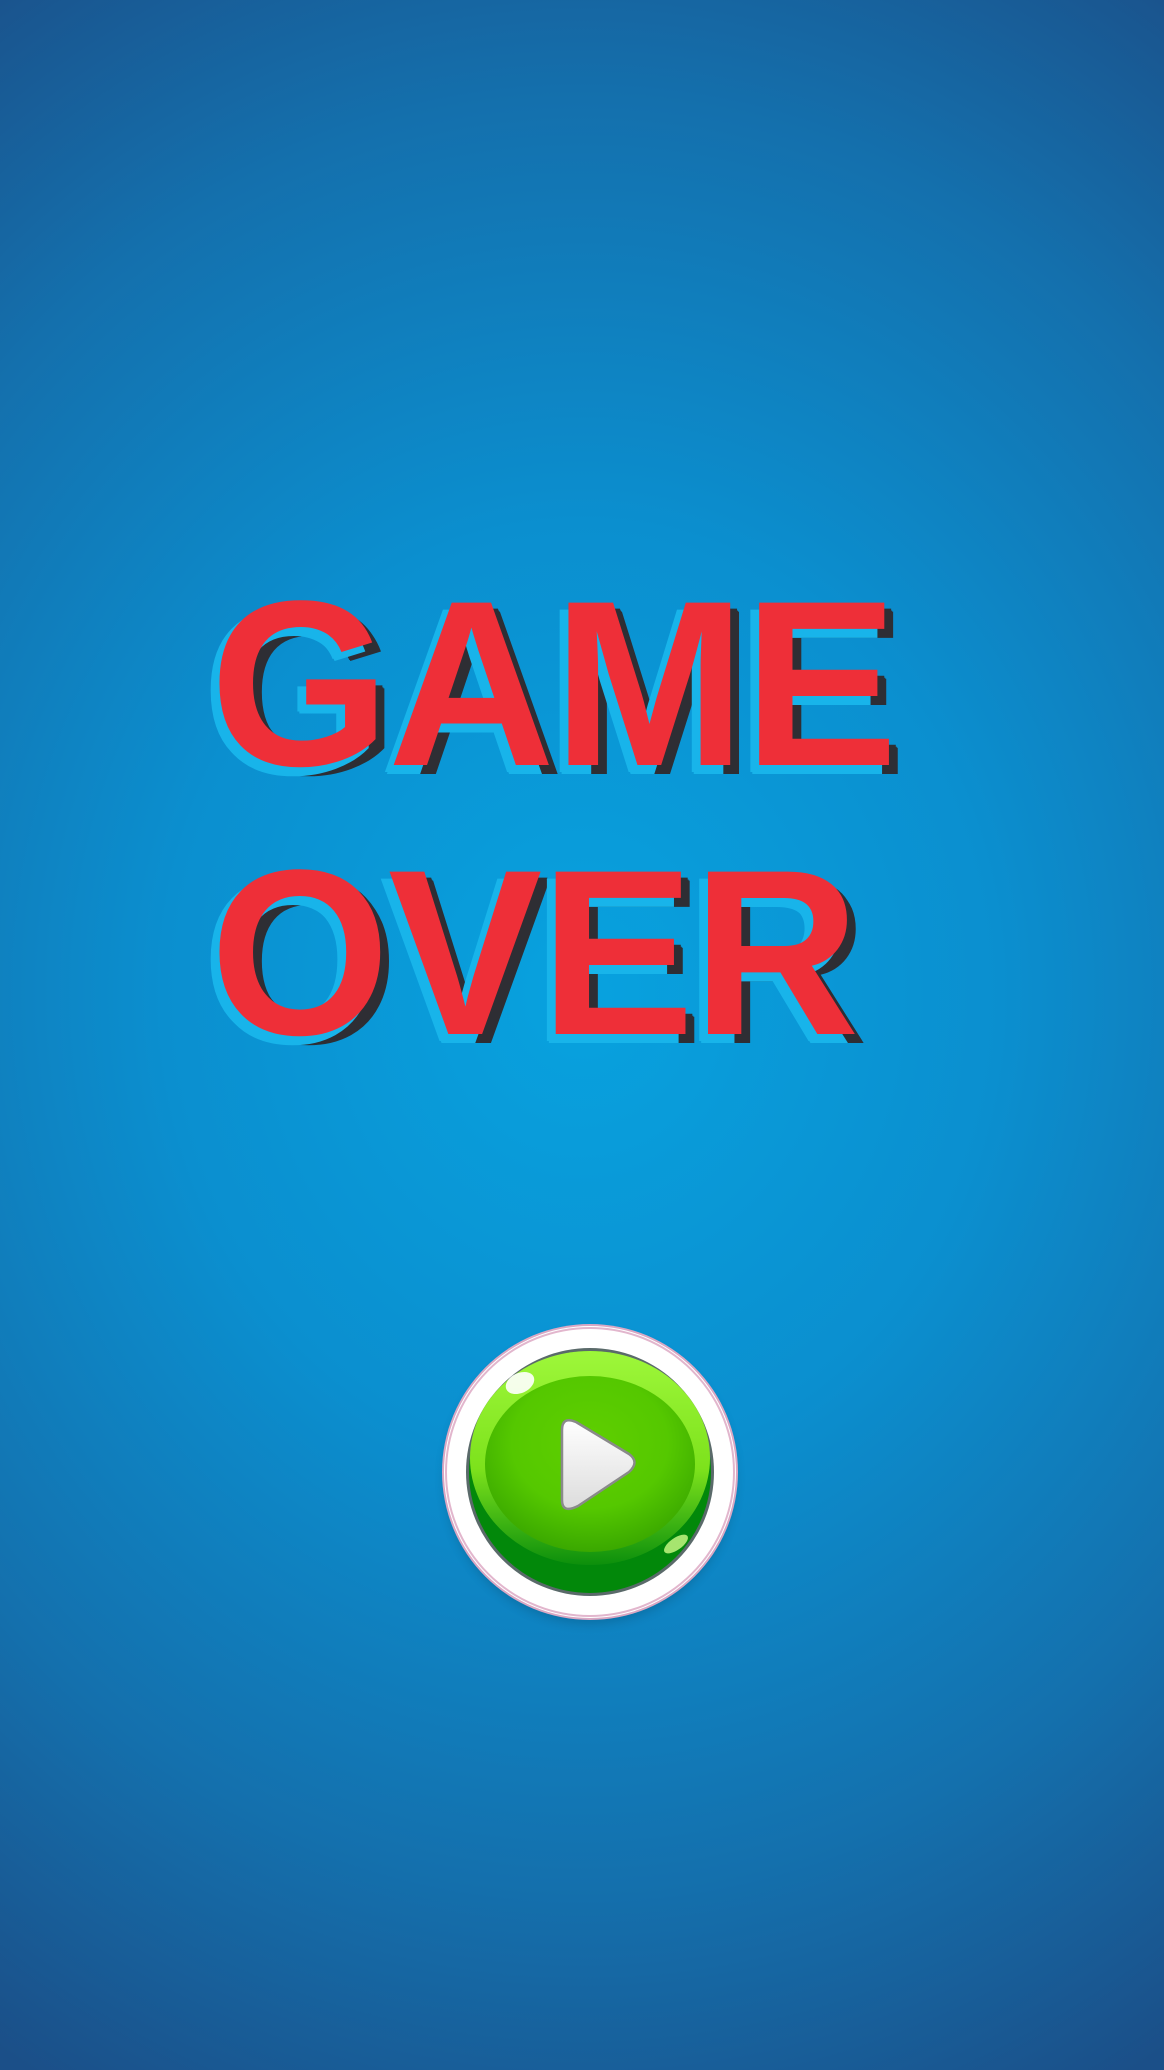  I want to click on play-icon, so click(590, 1472).